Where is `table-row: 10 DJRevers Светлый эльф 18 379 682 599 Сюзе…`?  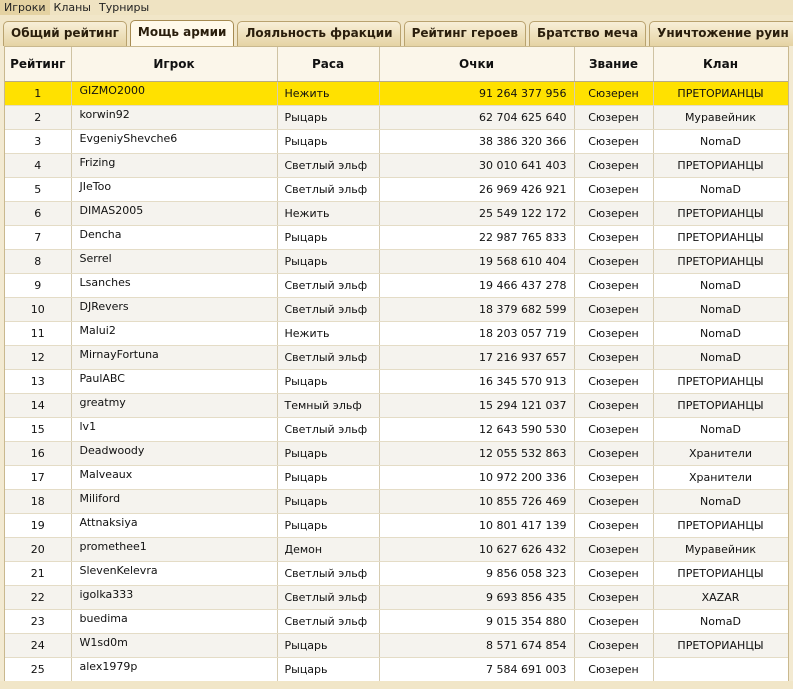 table-row: 10 DJRevers Светлый эльф 18 379 682 599 Сюзе… is located at coordinates (396, 309).